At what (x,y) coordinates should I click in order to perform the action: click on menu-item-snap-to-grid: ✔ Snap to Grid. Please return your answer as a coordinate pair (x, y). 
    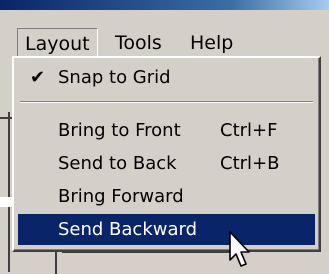
    Looking at the image, I should click on (166, 77).